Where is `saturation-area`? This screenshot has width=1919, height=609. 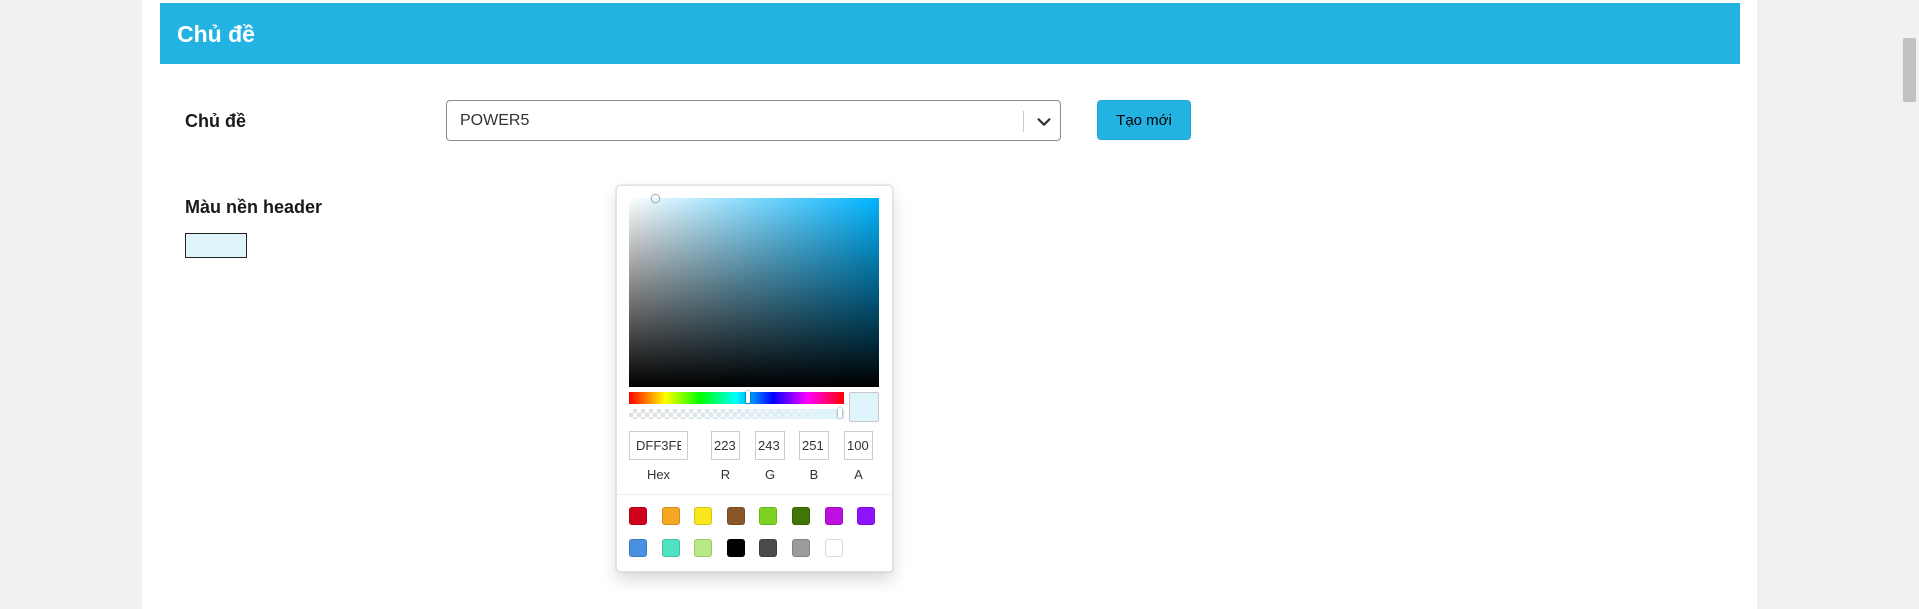 saturation-area is located at coordinates (754, 291).